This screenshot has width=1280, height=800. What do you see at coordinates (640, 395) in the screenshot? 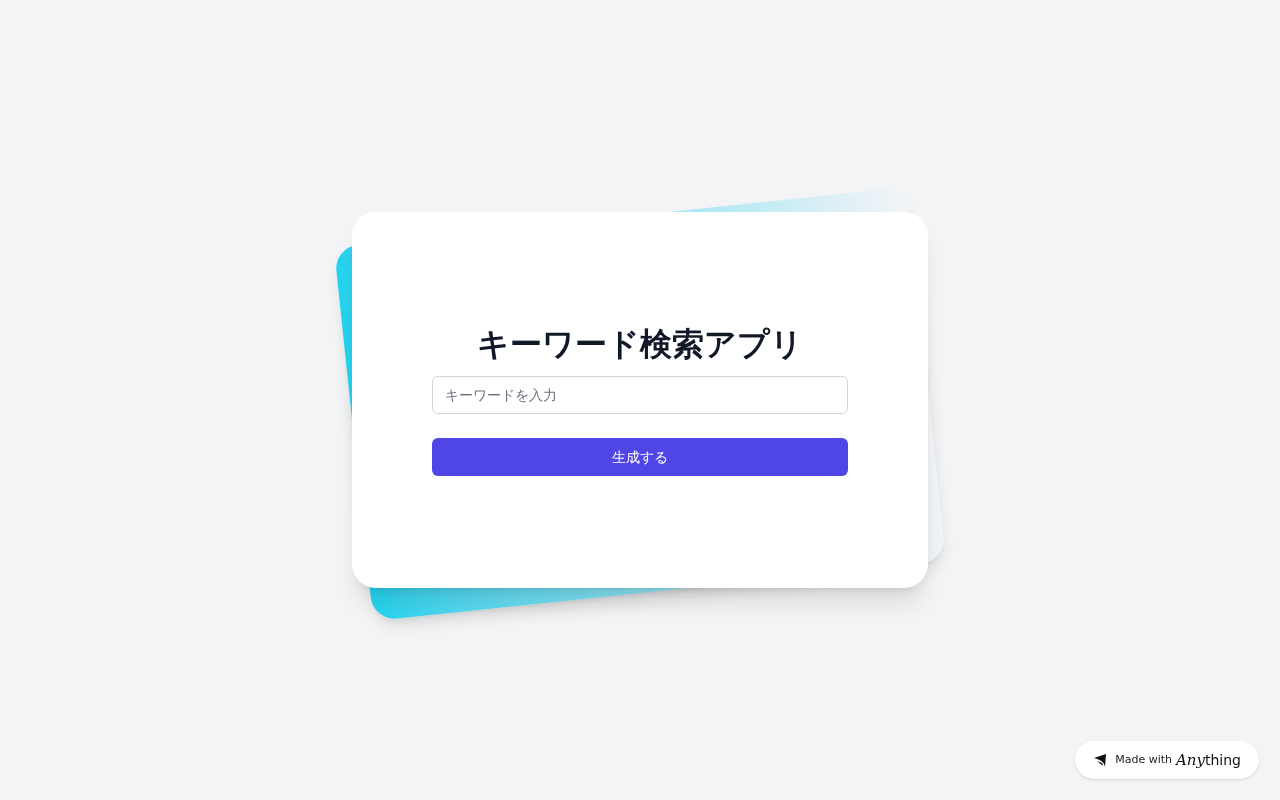
I see `keyword-input: キーワードを入力` at bounding box center [640, 395].